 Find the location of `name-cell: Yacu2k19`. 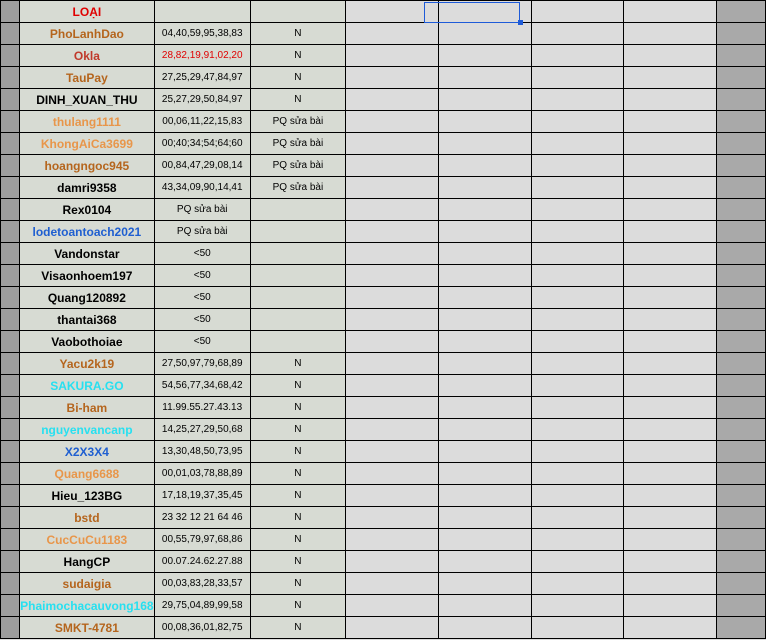

name-cell: Yacu2k19 is located at coordinates (87, 363).